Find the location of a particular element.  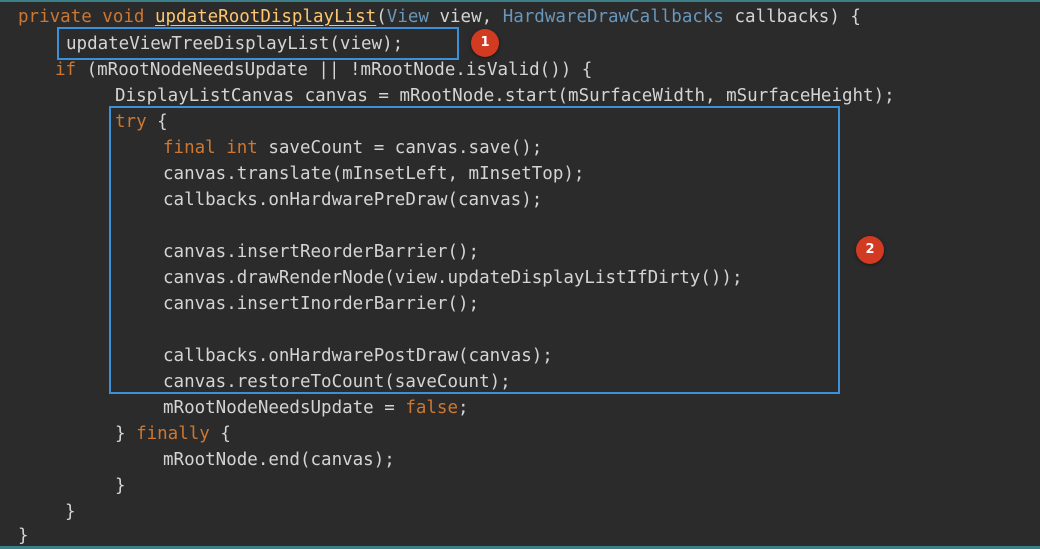

code-line-end: mRootNode.end(canvas); is located at coordinates (279, 460).